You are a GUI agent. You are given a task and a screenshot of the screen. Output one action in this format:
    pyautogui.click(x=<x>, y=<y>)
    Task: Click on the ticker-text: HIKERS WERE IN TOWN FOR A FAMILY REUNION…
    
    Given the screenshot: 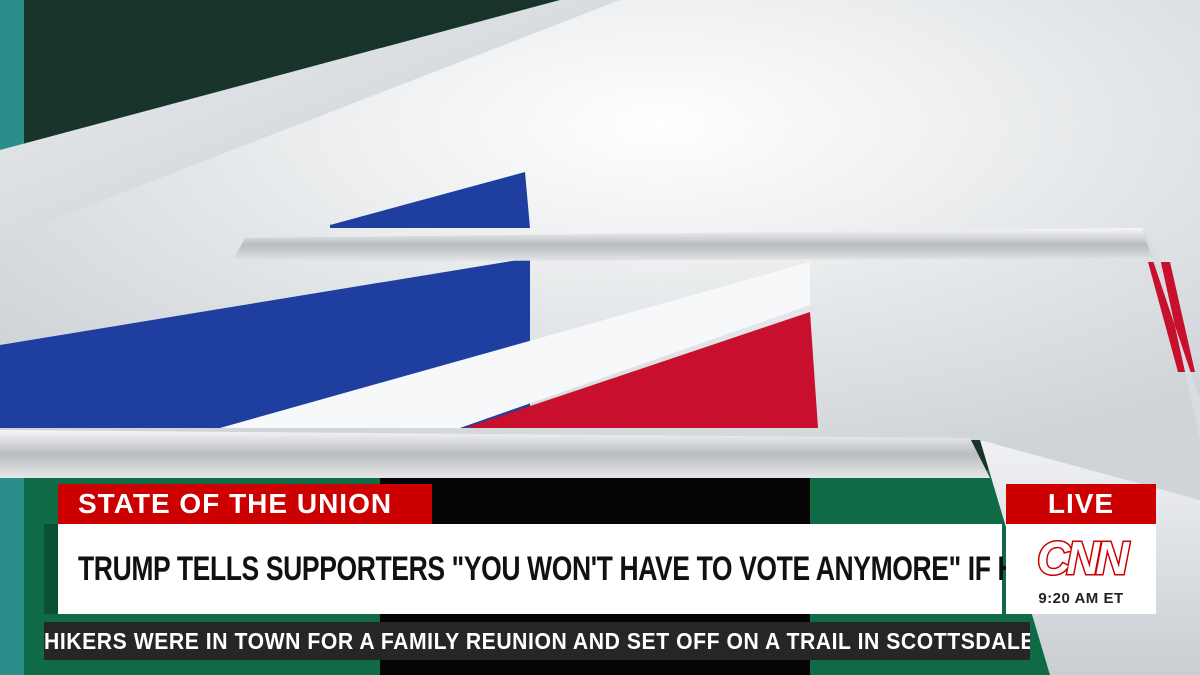 What is the action you would take?
    pyautogui.click(x=537, y=641)
    